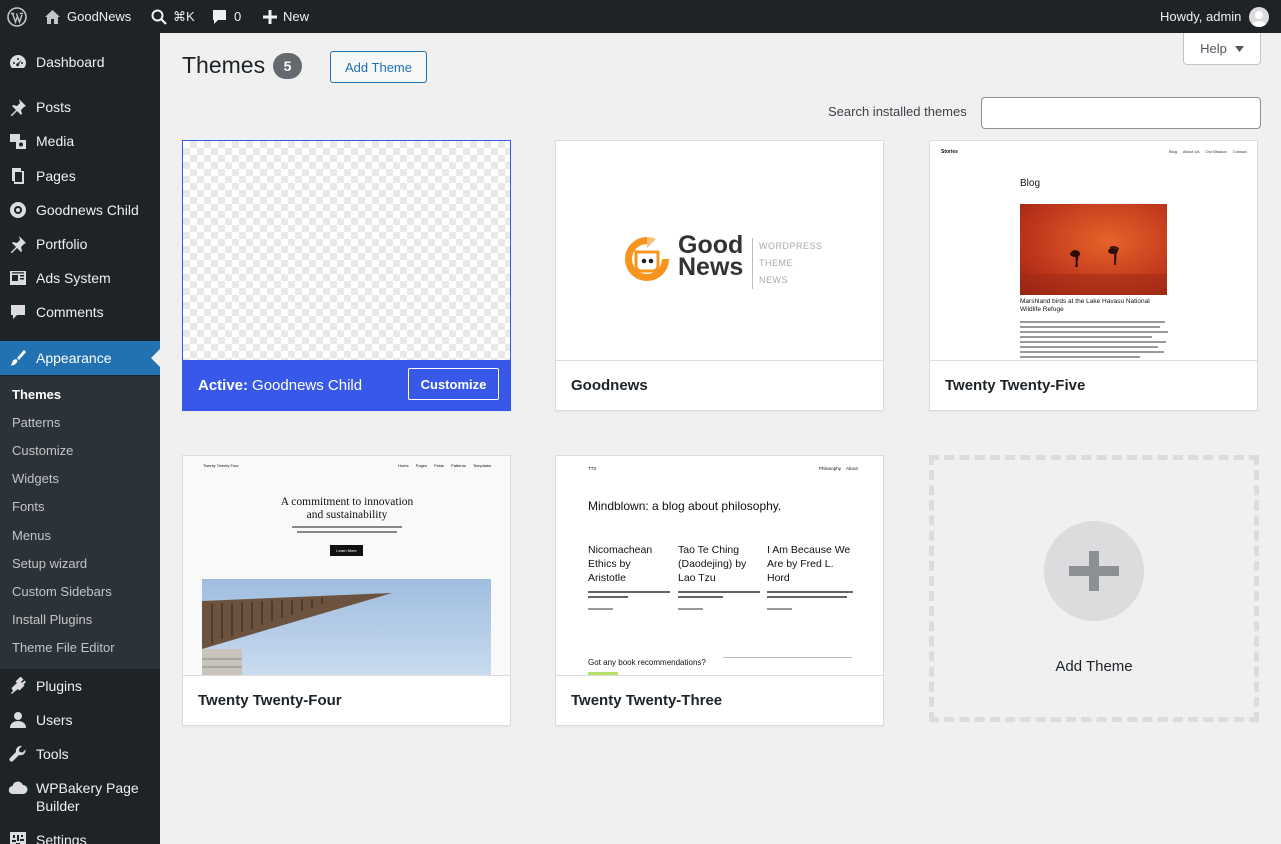 This screenshot has height=844, width=1281. I want to click on search-themes-input, so click(1121, 113).